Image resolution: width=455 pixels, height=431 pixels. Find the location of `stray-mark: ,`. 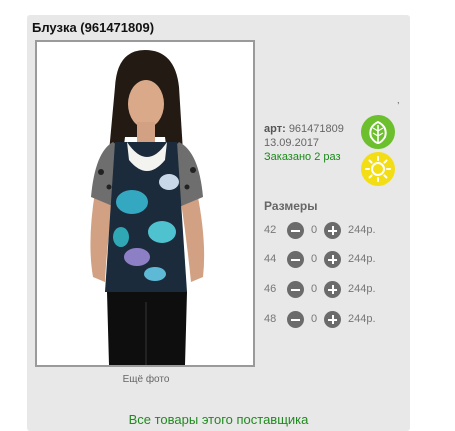

stray-mark: , is located at coordinates (398, 100).